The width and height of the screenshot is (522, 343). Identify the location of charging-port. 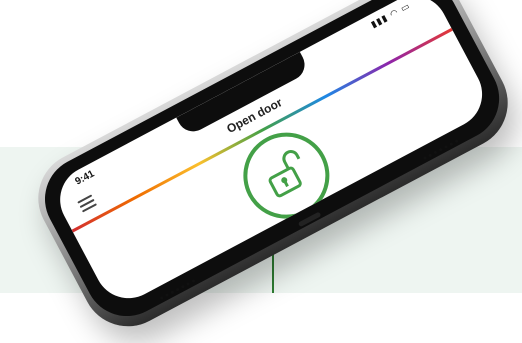
(309, 219).